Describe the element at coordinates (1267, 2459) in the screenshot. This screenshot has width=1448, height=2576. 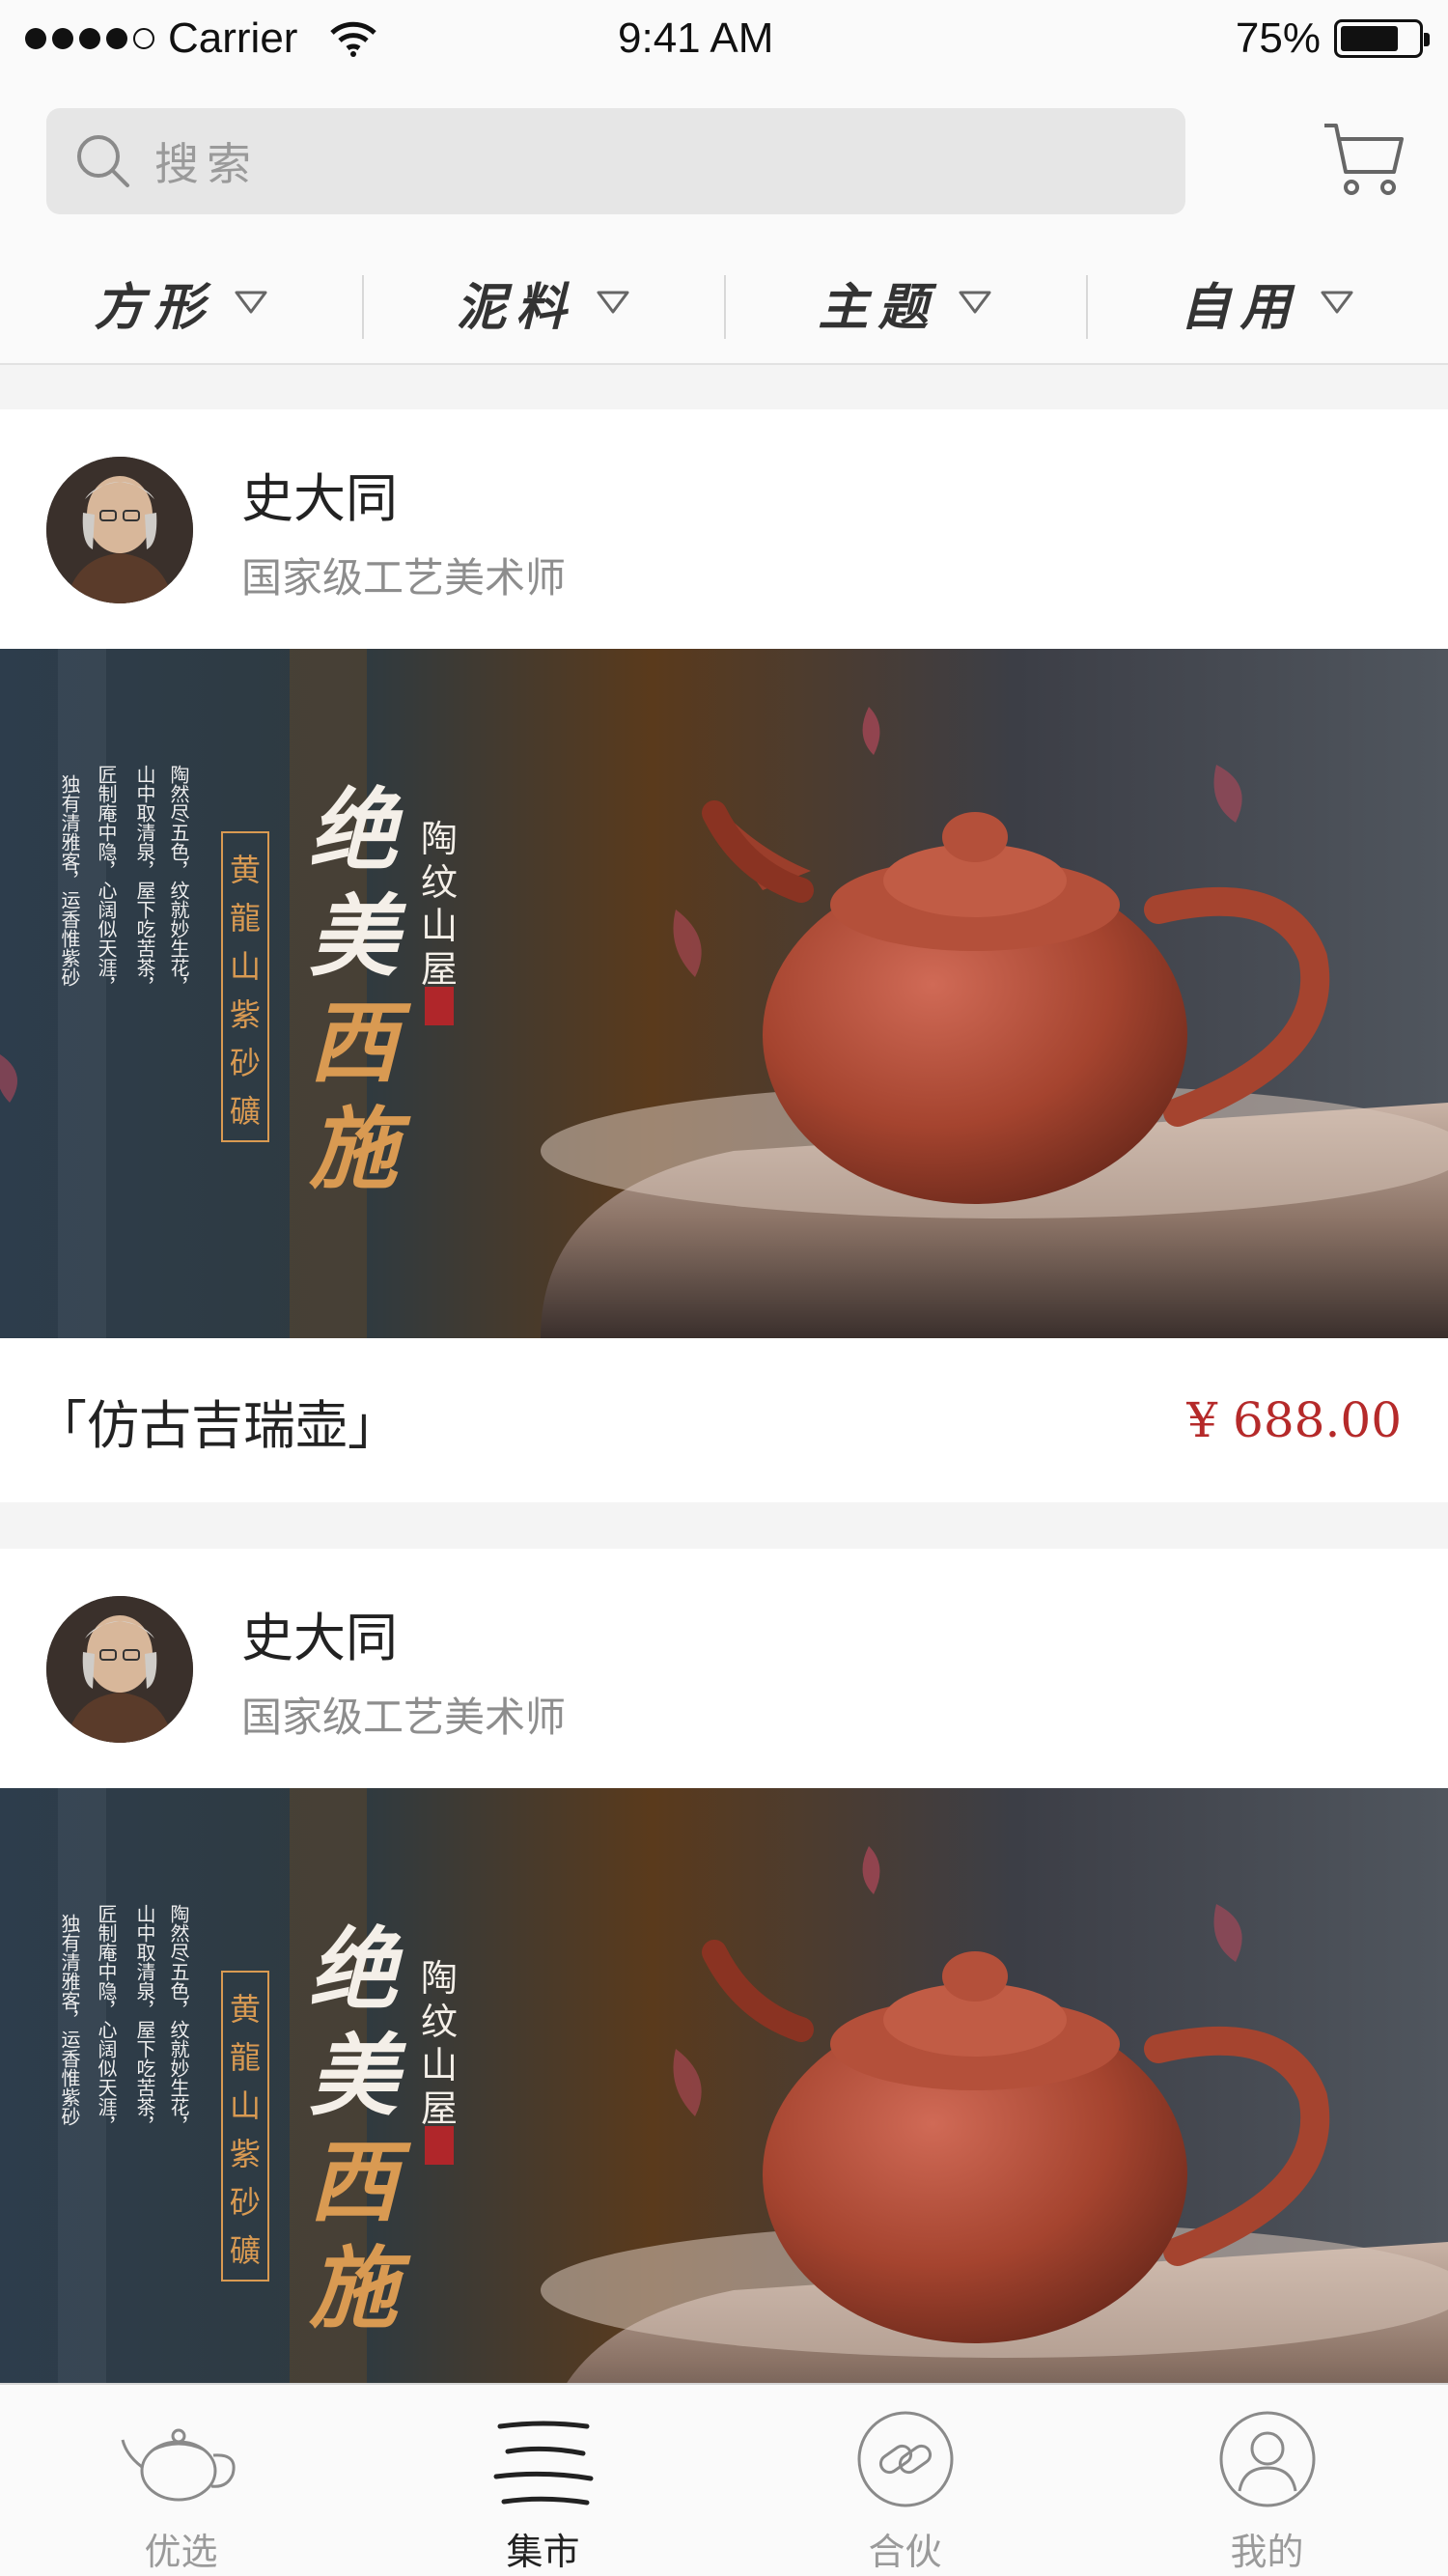
I see `user-icon` at that location.